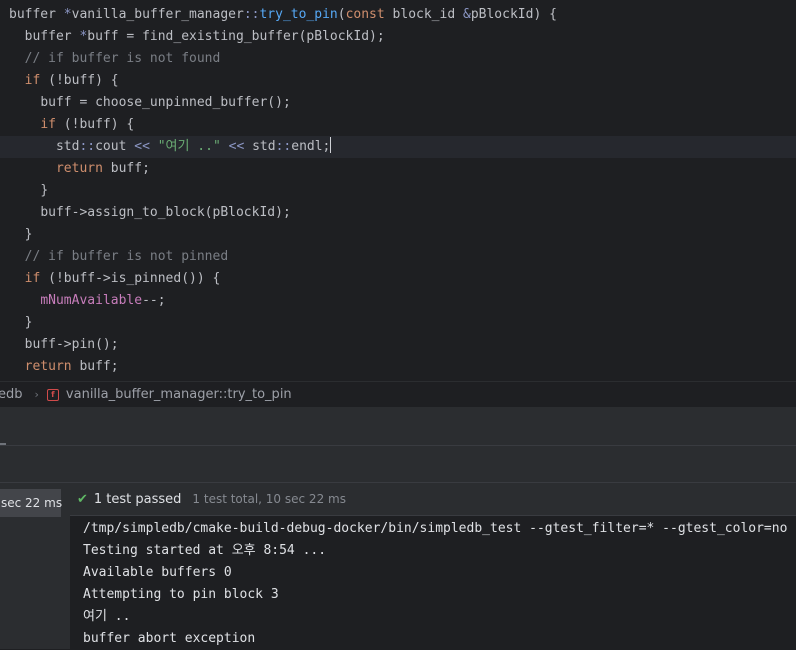 The height and width of the screenshot is (650, 796). I want to click on breadcrumb-function: vanilla_buffer_manager::try_to_pin, so click(179, 394).